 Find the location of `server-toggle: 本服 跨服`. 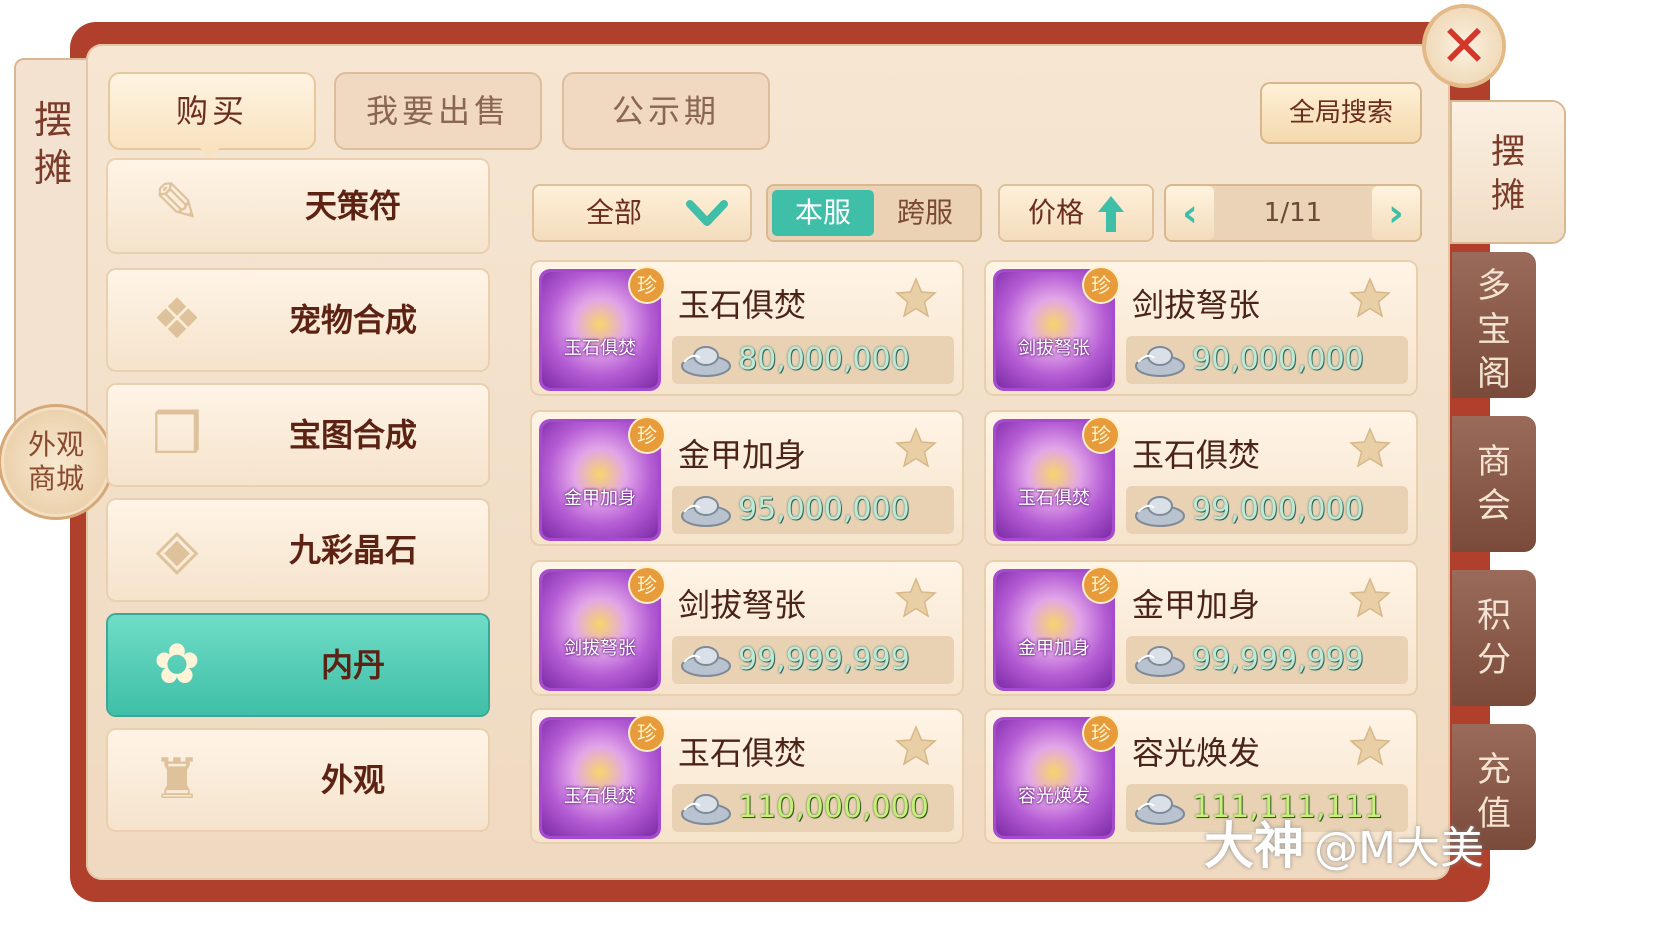

server-toggle: 本服 跨服 is located at coordinates (874, 213).